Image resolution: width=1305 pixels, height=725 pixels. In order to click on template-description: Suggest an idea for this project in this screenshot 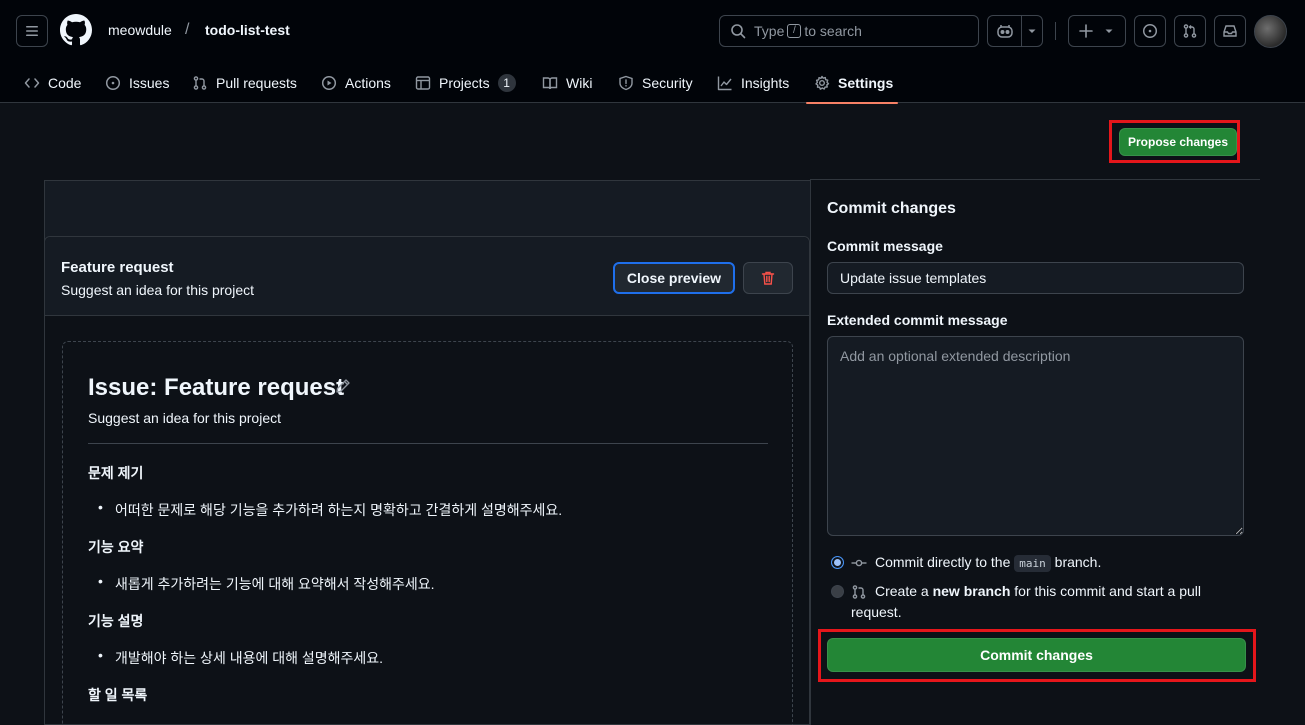, I will do `click(158, 290)`.